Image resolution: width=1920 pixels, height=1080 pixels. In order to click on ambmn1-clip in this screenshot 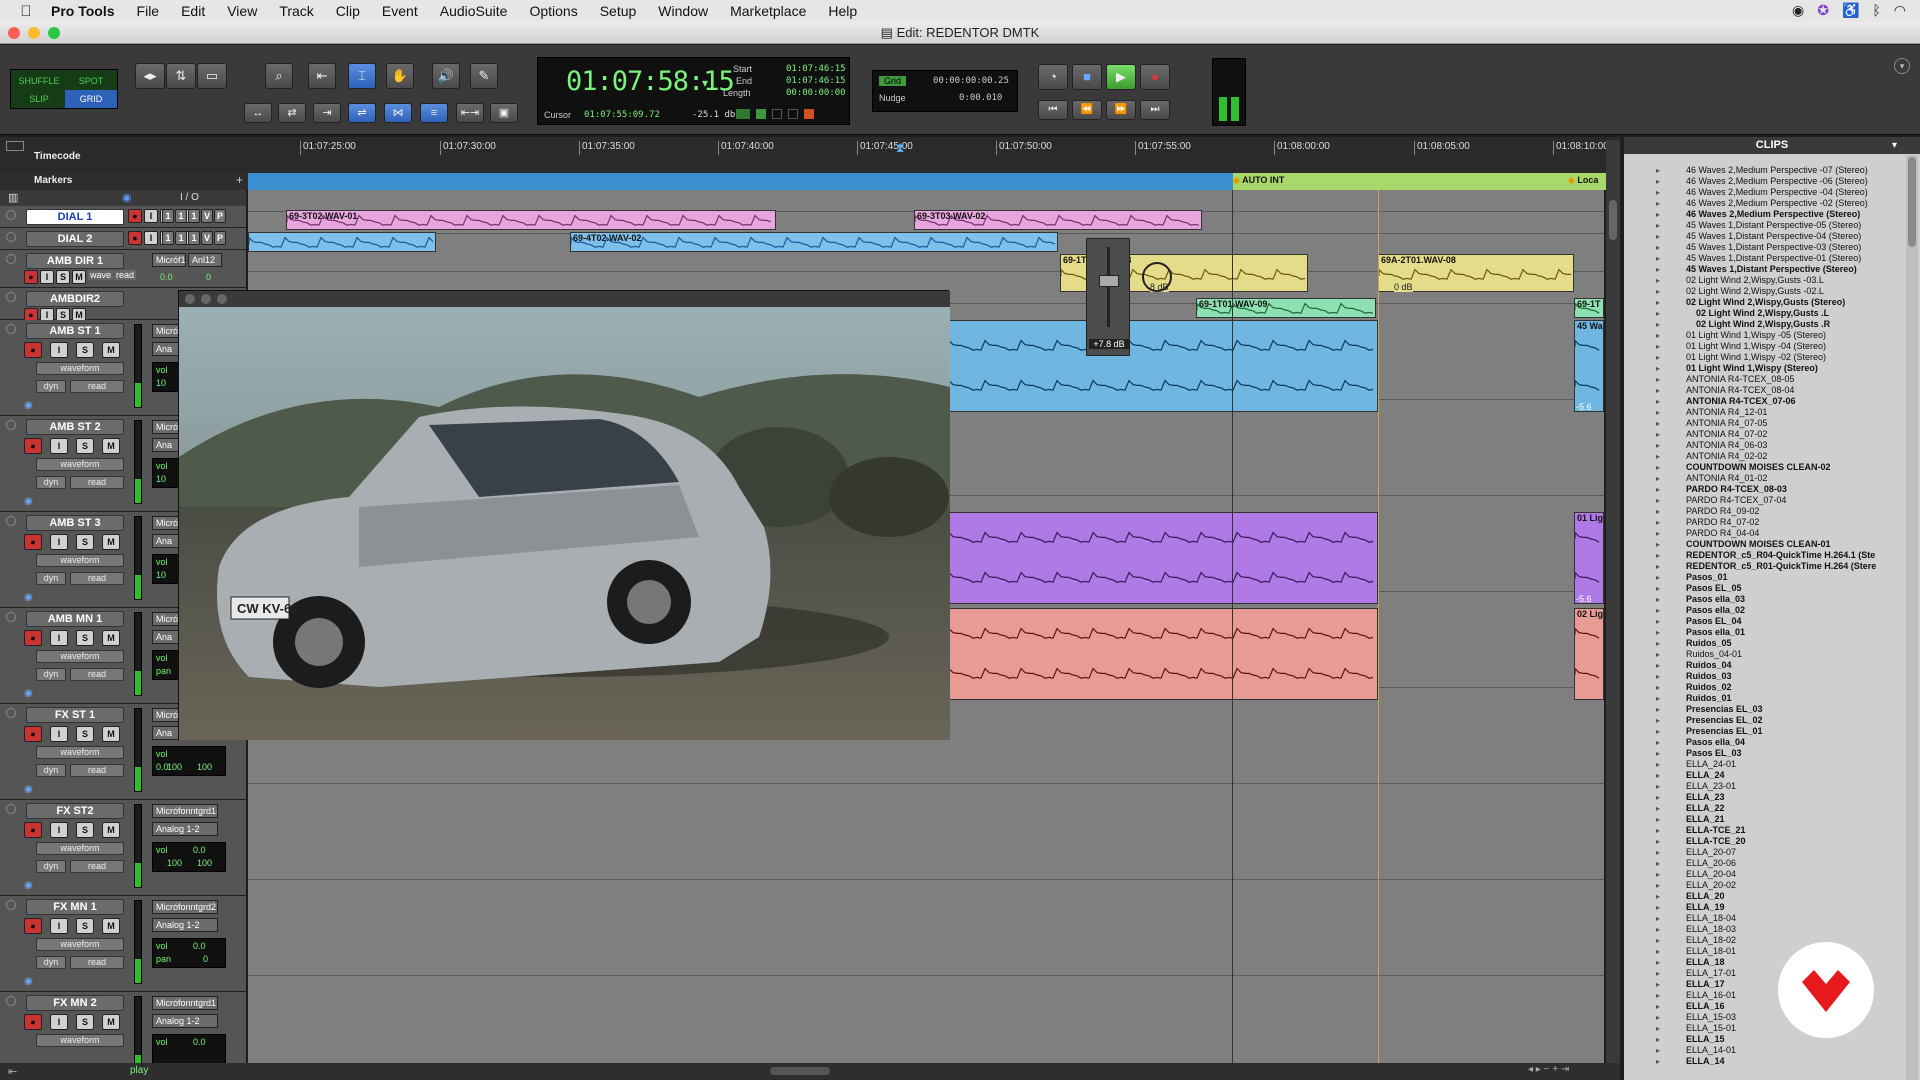, I will do `click(1163, 654)`.